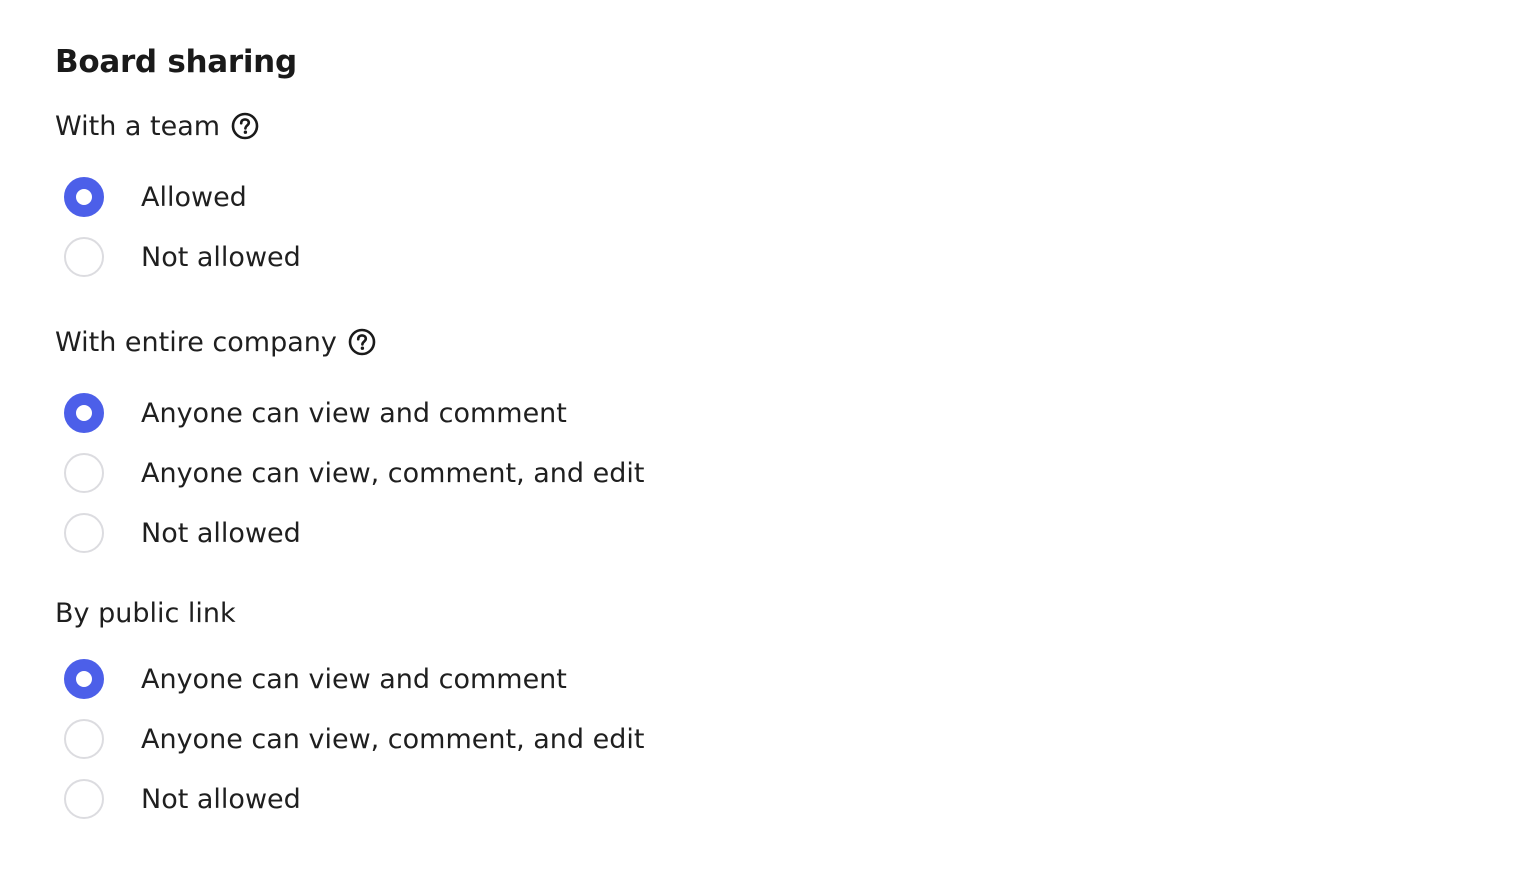  I want to click on radio-option-company-not-allowed: Not allowed, so click(182, 533).